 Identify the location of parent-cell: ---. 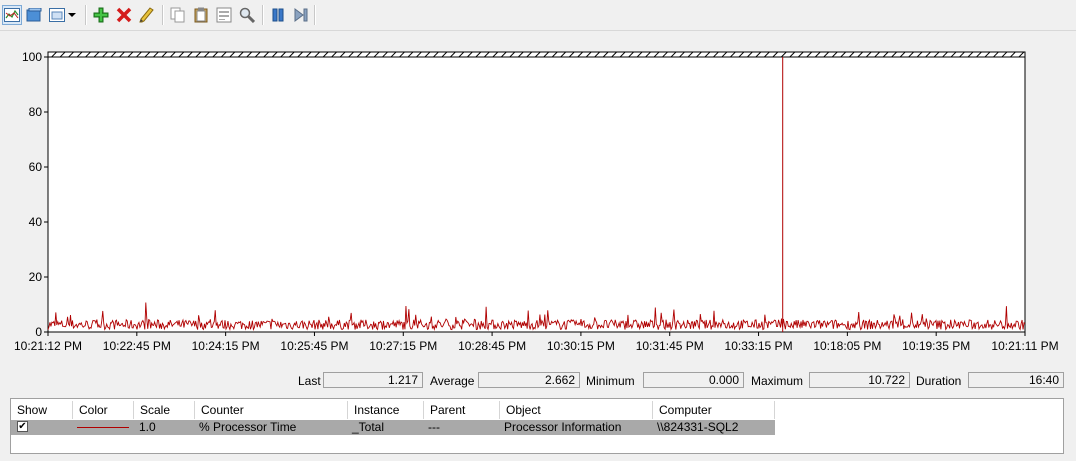
(434, 427).